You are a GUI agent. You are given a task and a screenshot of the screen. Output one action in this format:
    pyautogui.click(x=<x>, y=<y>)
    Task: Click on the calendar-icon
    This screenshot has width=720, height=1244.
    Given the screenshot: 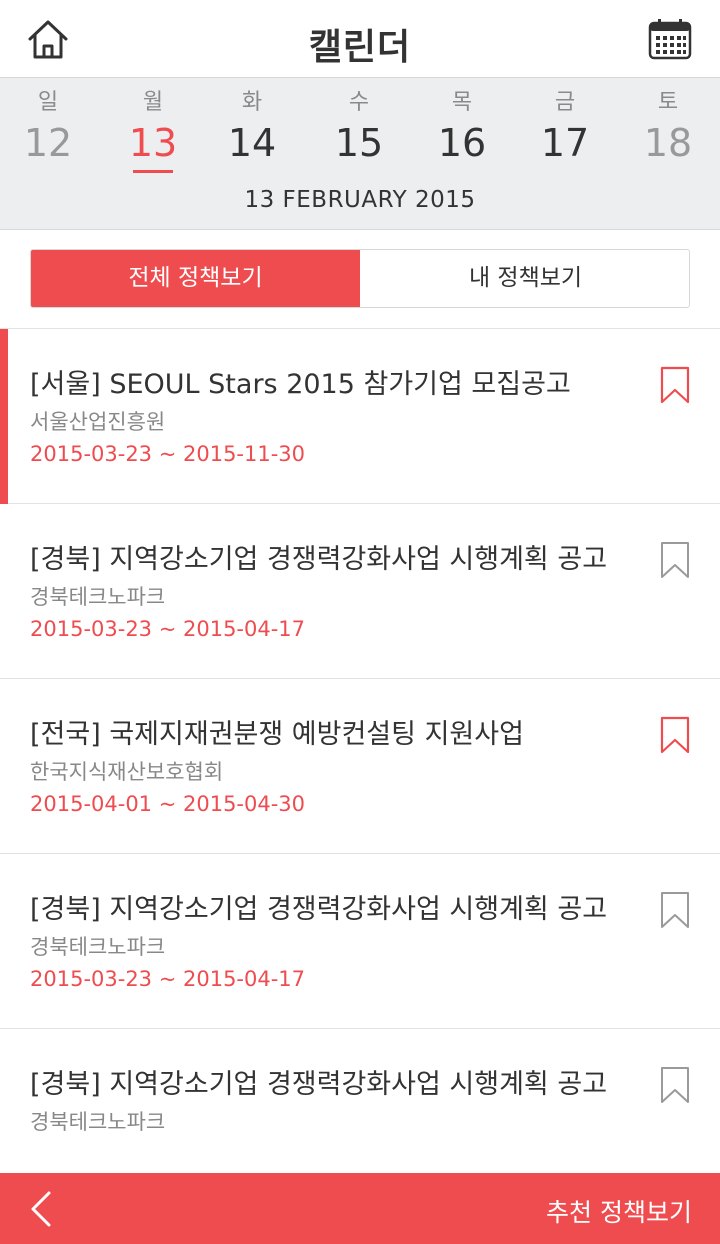 What is the action you would take?
    pyautogui.click(x=670, y=39)
    